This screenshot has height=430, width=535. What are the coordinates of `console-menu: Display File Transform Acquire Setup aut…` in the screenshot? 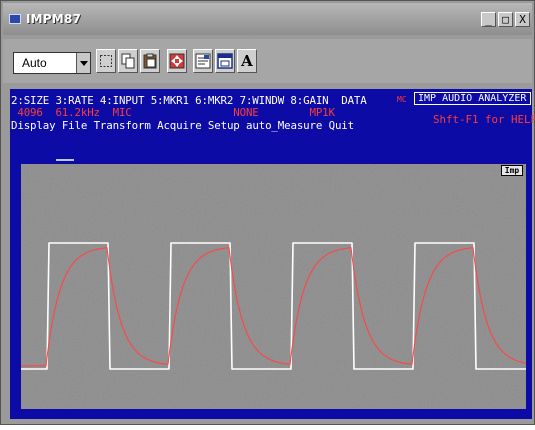 It's located at (182, 125).